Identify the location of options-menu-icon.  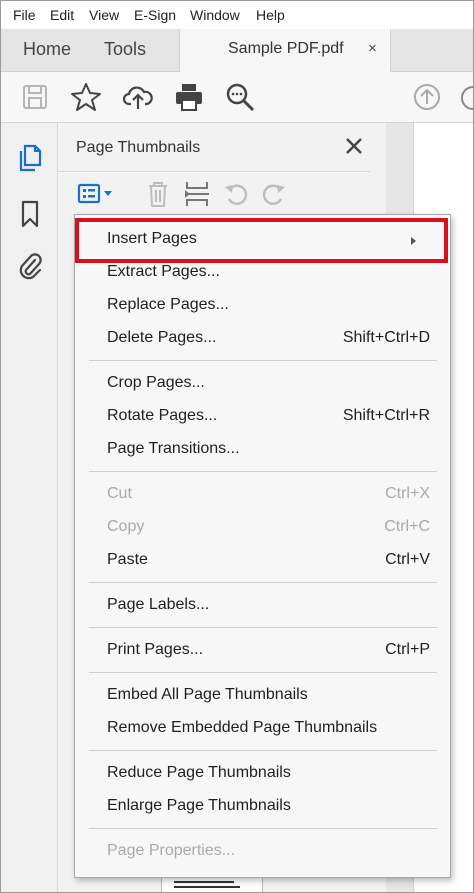
(96, 194).